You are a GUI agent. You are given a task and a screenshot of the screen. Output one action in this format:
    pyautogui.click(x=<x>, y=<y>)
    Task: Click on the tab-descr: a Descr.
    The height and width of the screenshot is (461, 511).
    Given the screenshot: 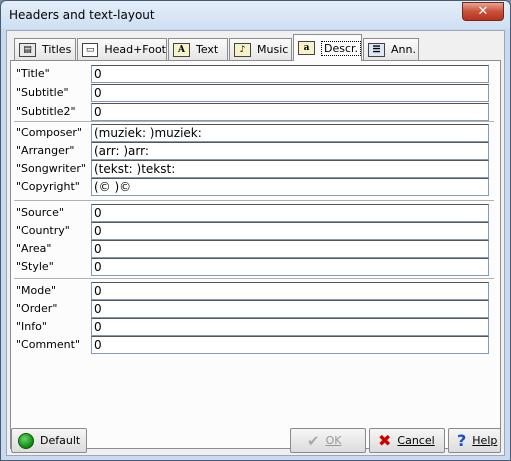 What is the action you would take?
    pyautogui.click(x=327, y=47)
    